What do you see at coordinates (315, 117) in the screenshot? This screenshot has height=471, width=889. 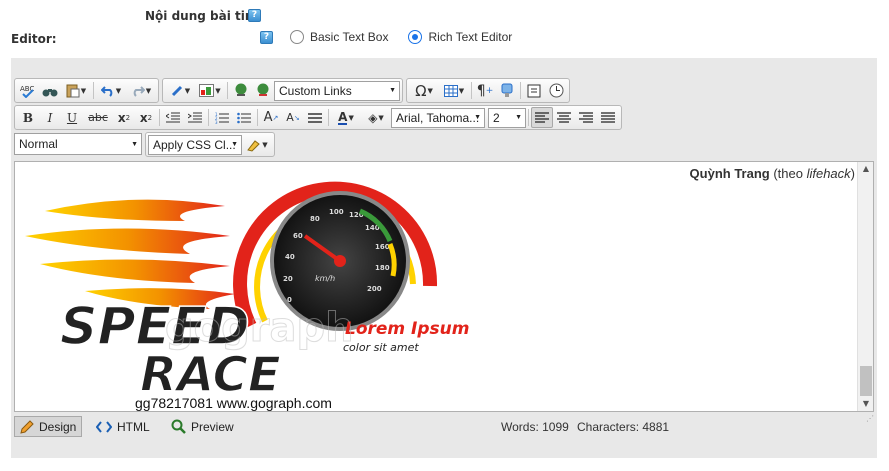 I see `horizontal-rule-icon` at bounding box center [315, 117].